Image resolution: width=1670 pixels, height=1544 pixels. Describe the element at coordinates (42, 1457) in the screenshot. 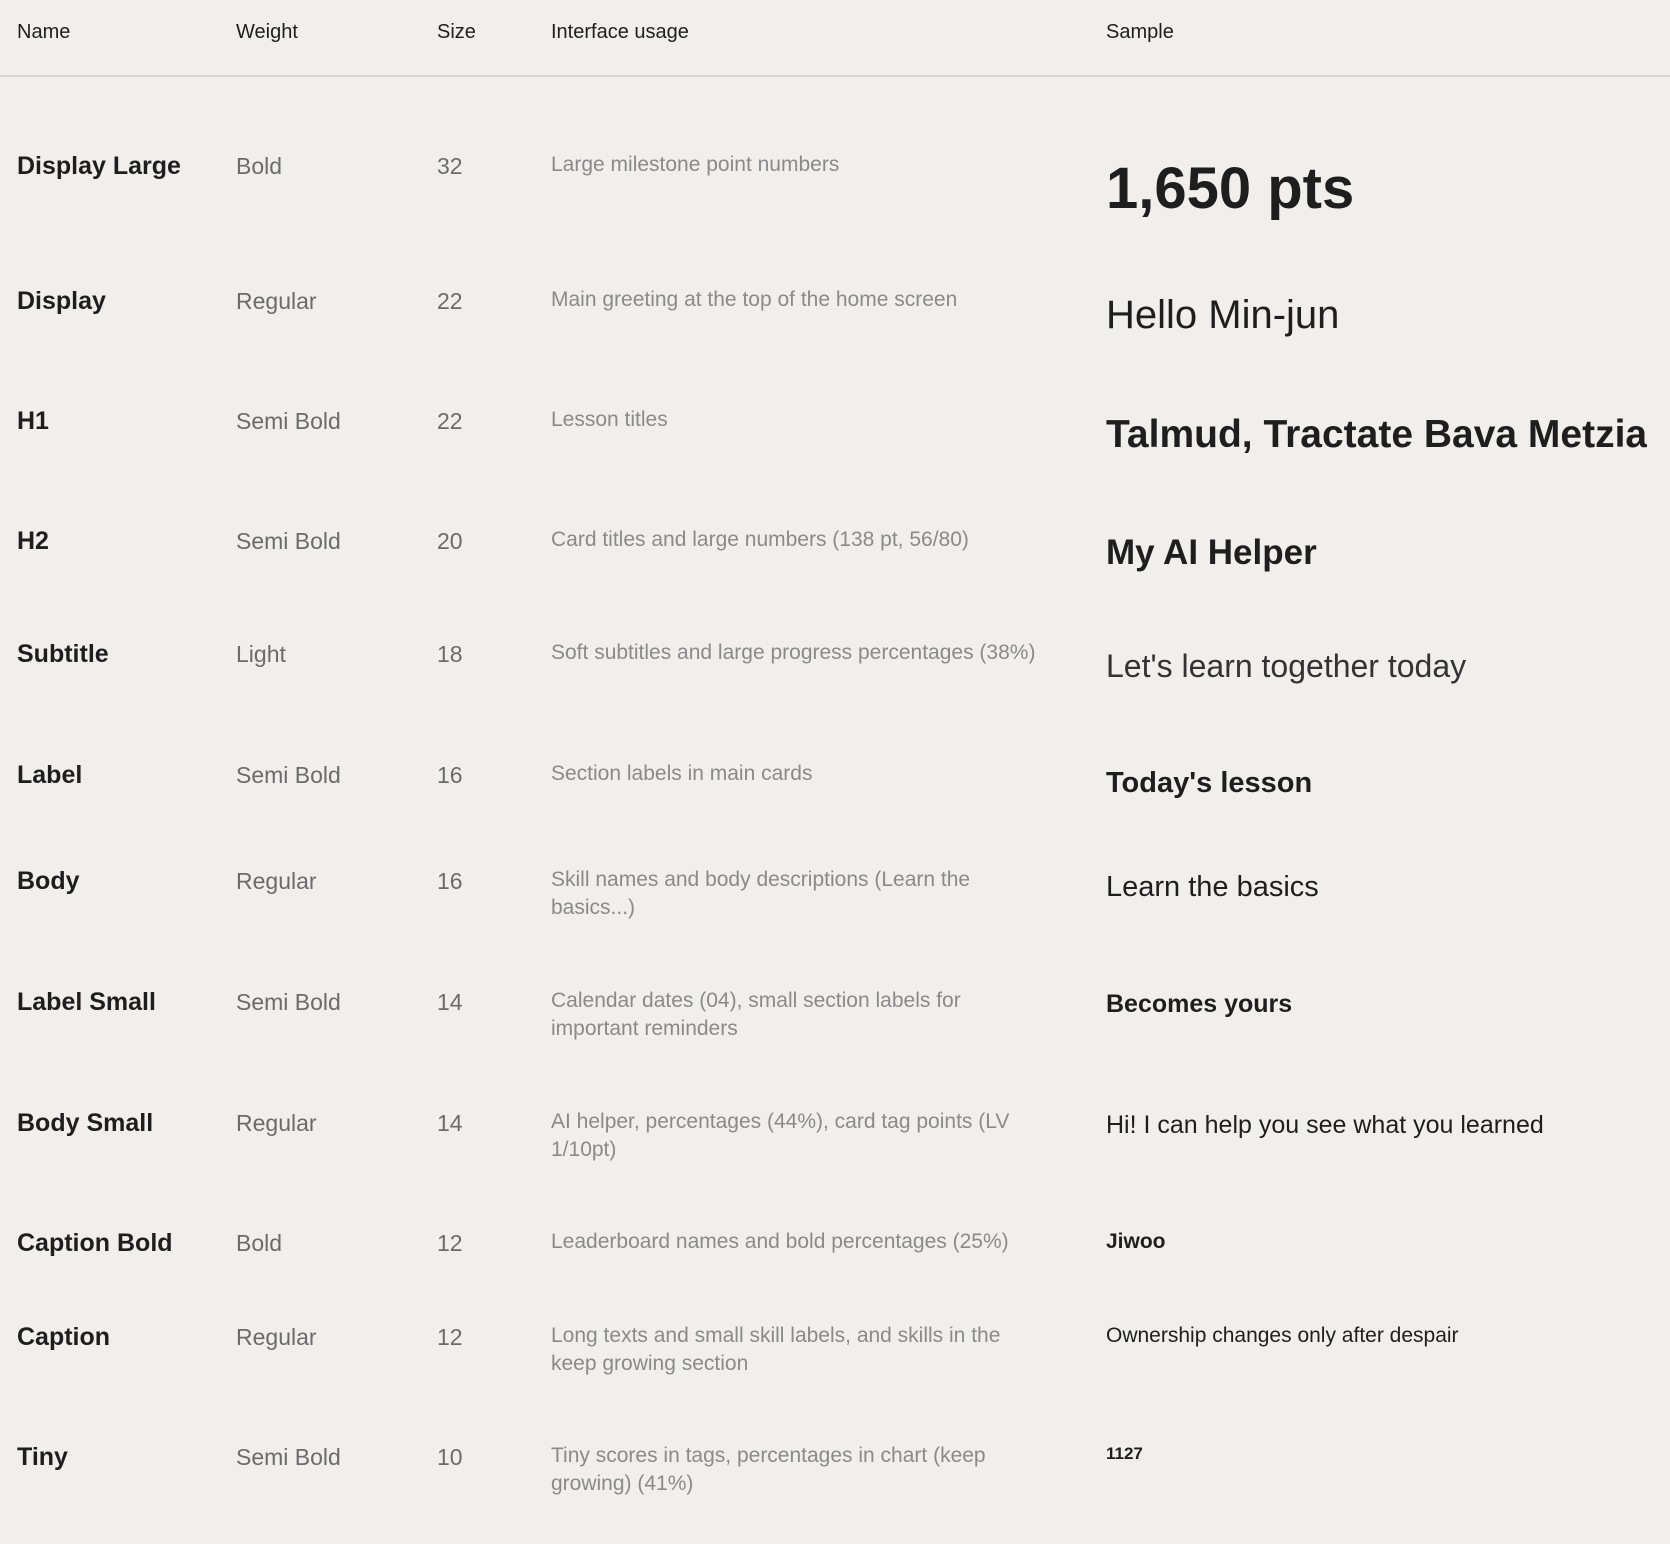

I see `style-name: Tiny` at that location.